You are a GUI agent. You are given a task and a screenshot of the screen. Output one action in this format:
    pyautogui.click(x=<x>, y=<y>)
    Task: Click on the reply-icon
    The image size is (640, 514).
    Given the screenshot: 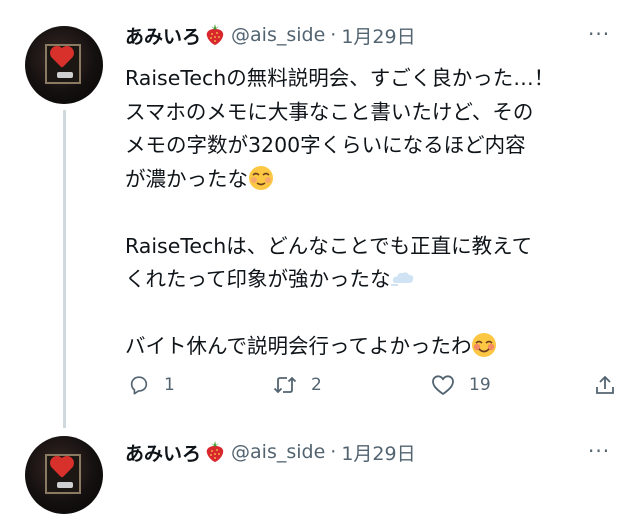 What is the action you would take?
    pyautogui.click(x=139, y=385)
    